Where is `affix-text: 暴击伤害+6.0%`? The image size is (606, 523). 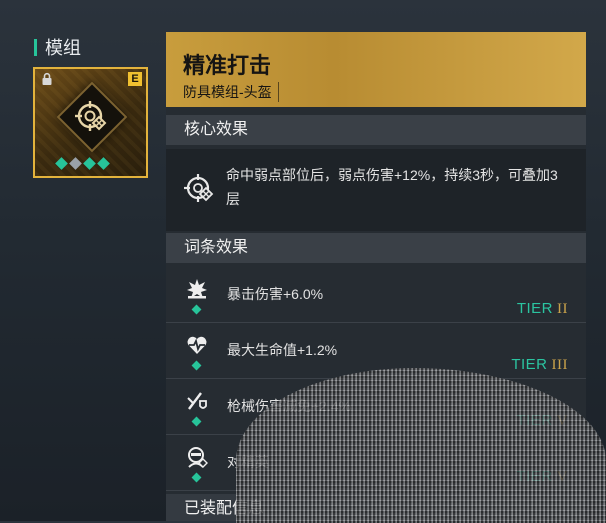 affix-text: 暴击伤害+6.0% is located at coordinates (275, 294).